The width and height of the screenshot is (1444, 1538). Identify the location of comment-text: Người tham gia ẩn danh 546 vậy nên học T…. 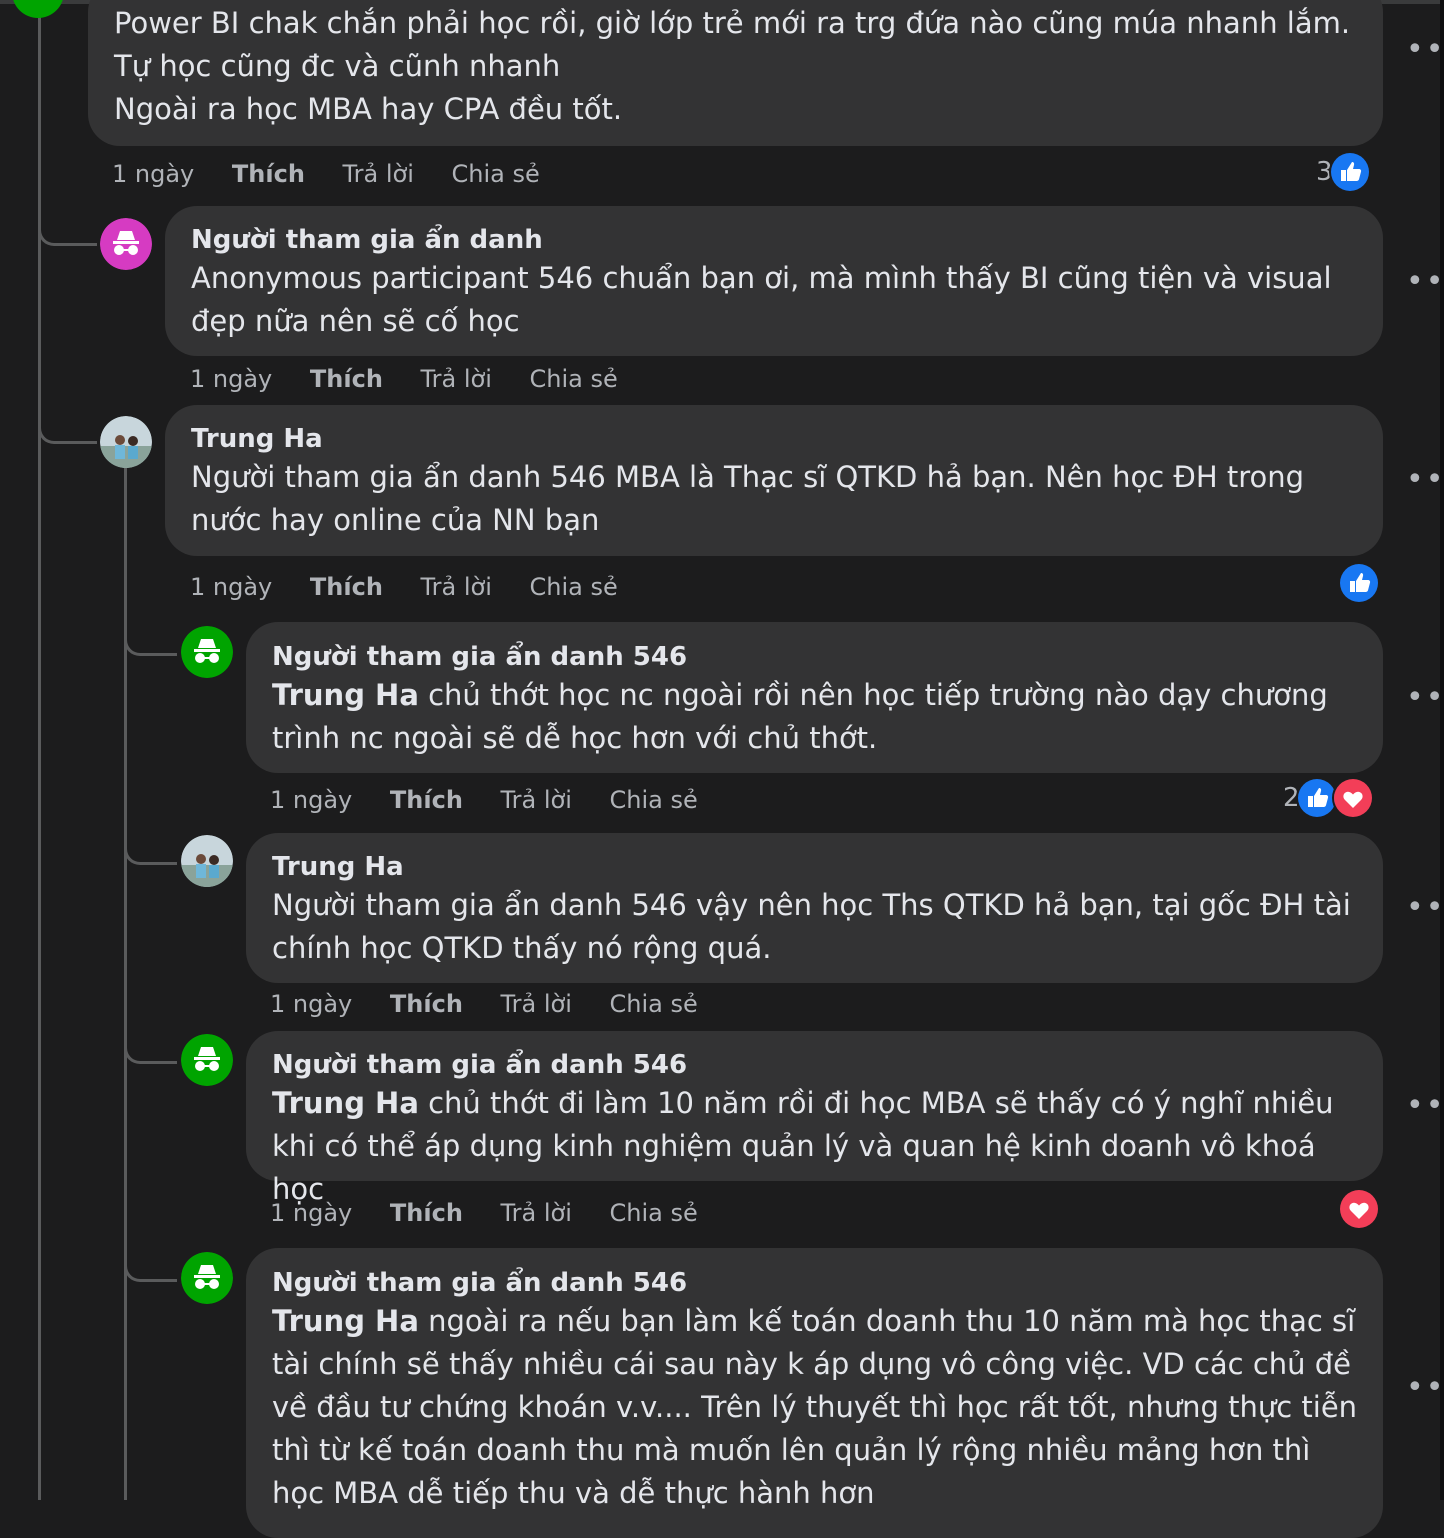
(811, 926).